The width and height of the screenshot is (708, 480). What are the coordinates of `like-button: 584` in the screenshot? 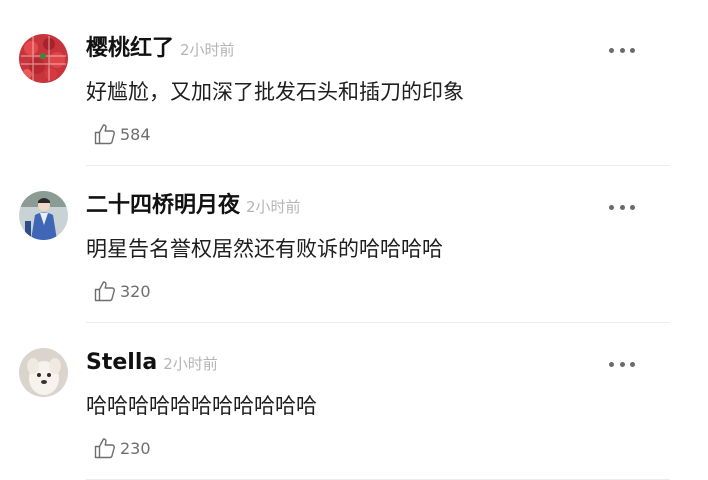 It's located at (122, 134).